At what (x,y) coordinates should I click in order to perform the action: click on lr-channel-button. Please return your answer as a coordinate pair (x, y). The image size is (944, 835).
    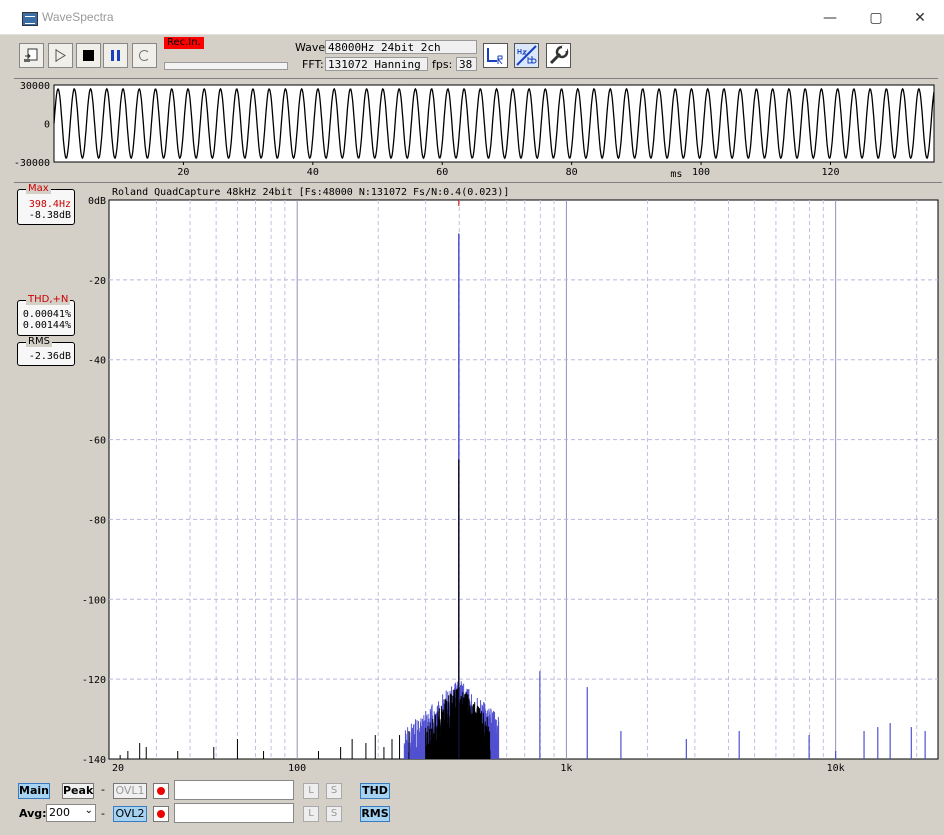
    Looking at the image, I should click on (495, 55).